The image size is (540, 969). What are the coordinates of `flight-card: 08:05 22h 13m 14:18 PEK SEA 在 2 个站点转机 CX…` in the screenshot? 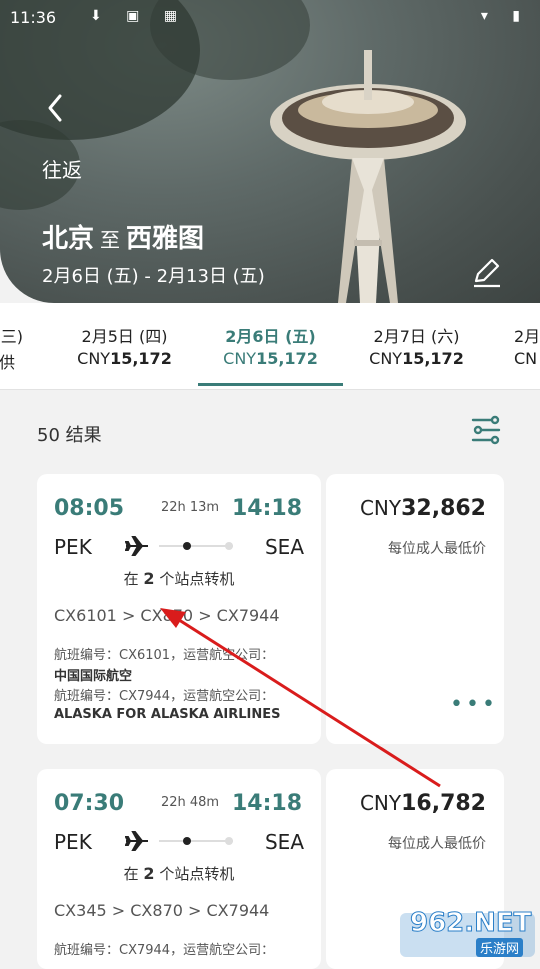 It's located at (179, 609).